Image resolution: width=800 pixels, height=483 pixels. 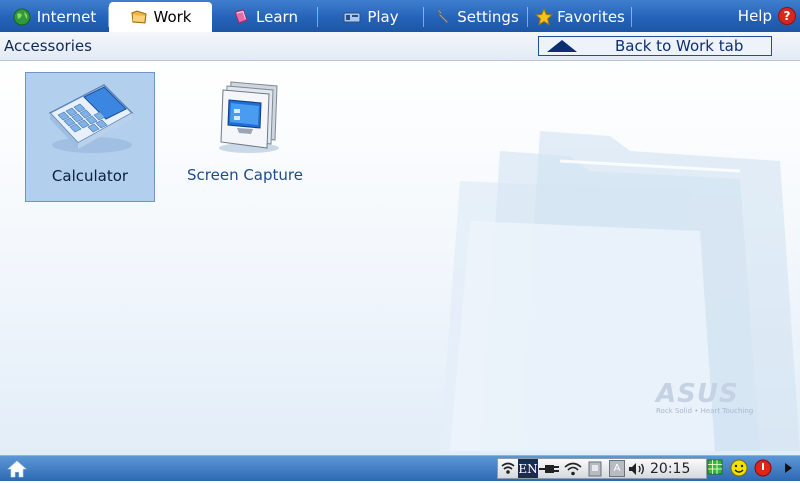 I want to click on tab-work: Work, so click(x=160, y=17).